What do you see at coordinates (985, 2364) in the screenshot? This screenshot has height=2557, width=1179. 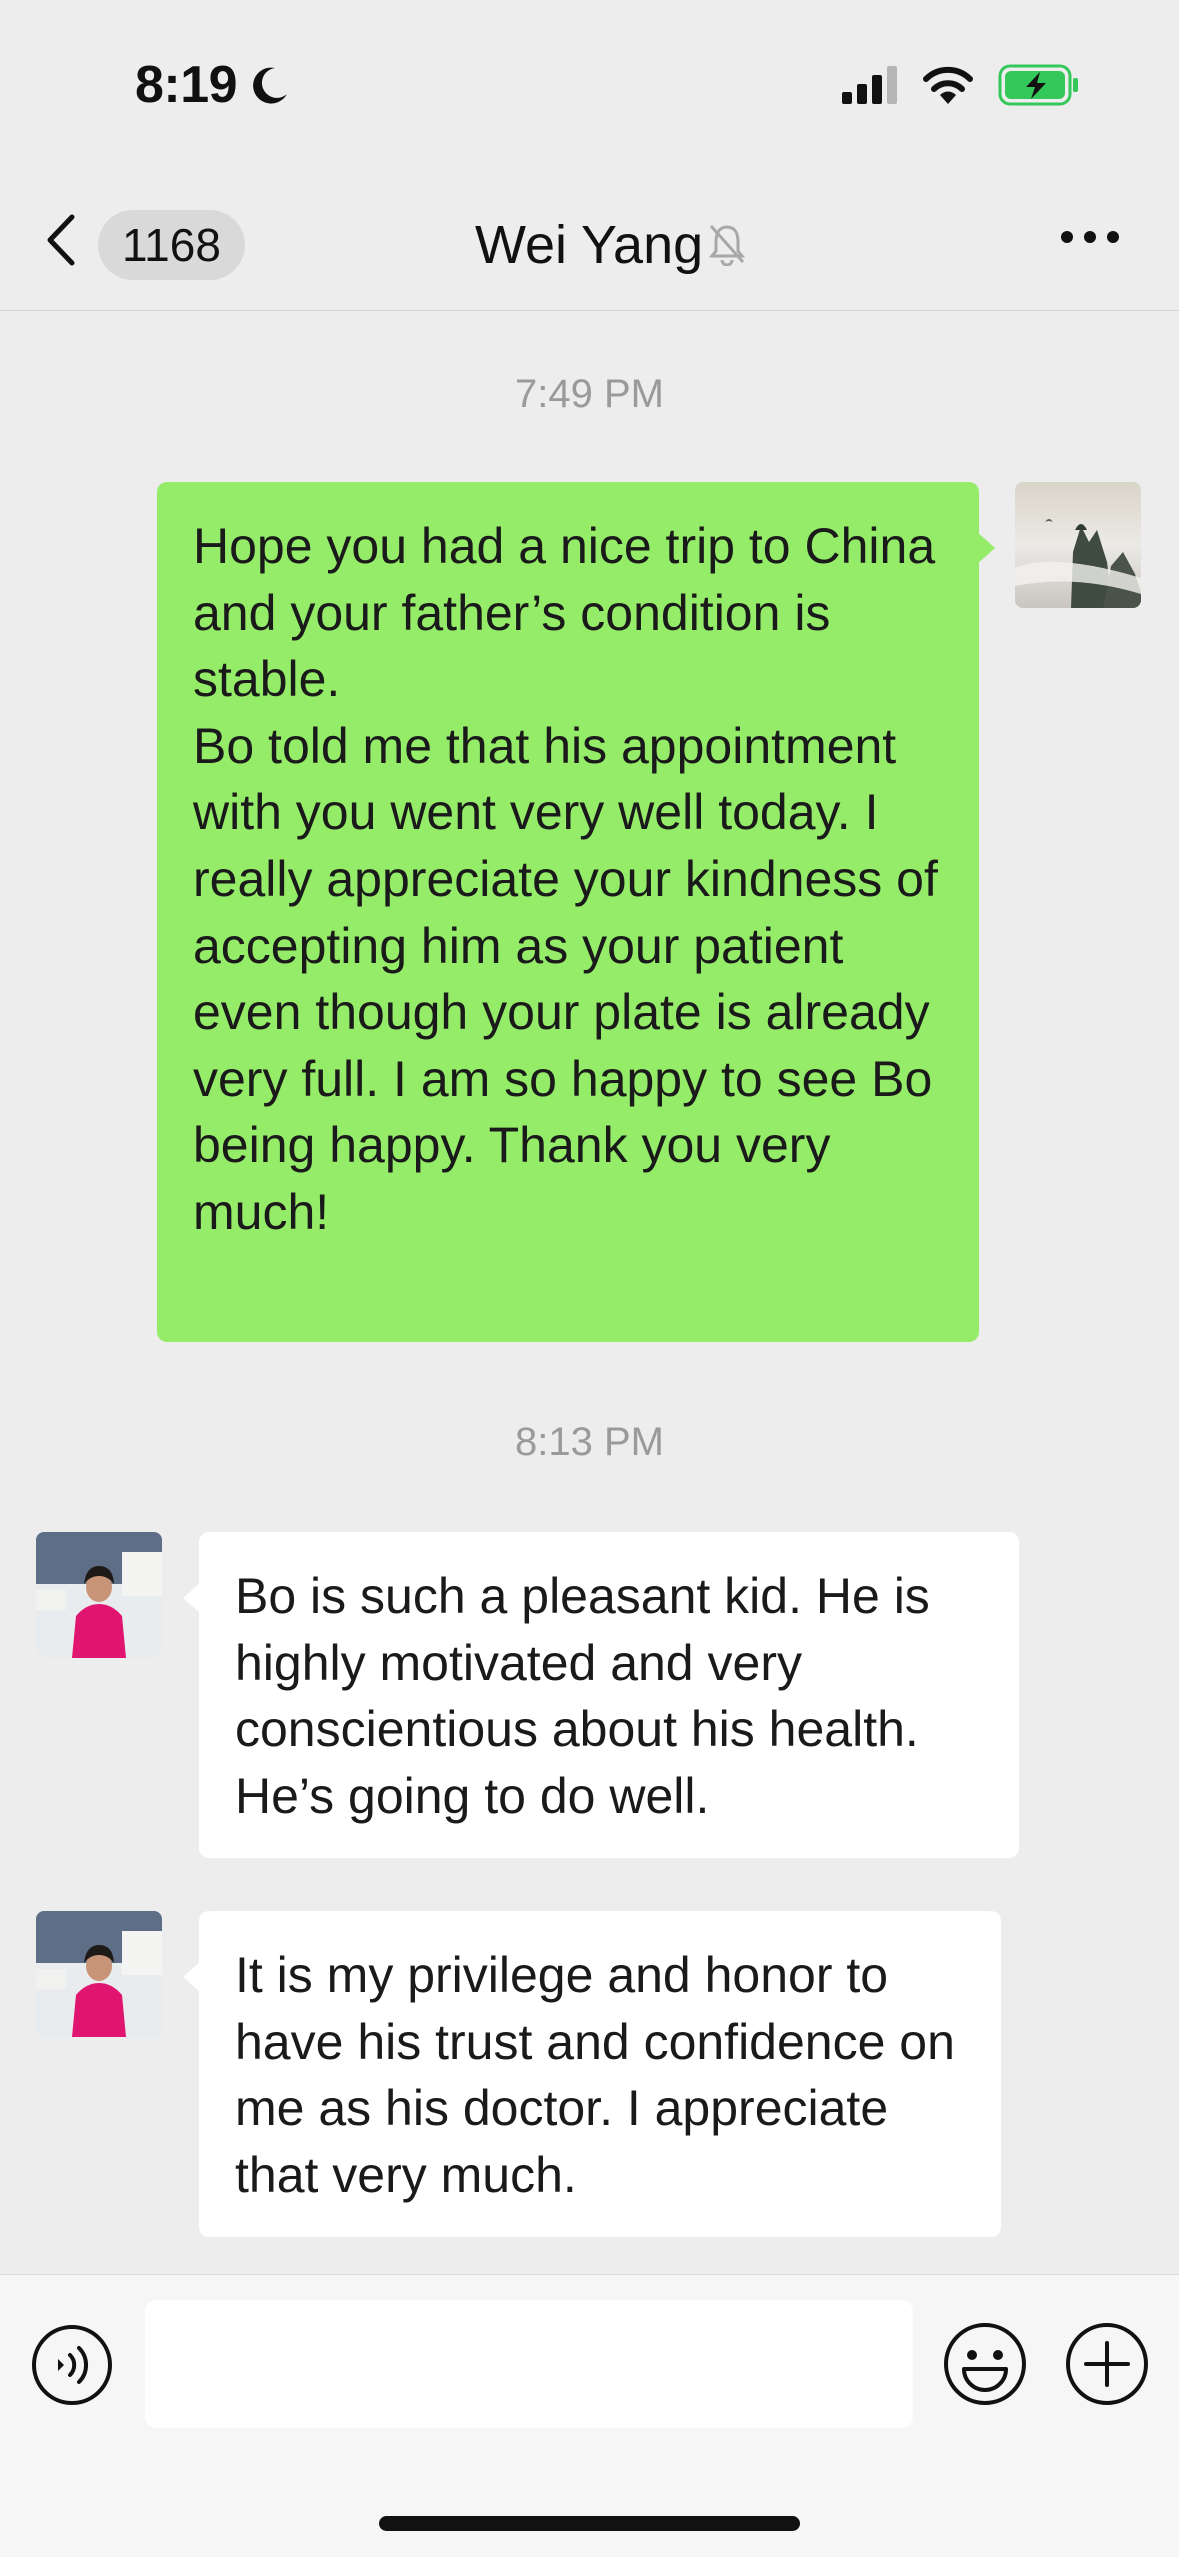 I see `emoji-icon` at bounding box center [985, 2364].